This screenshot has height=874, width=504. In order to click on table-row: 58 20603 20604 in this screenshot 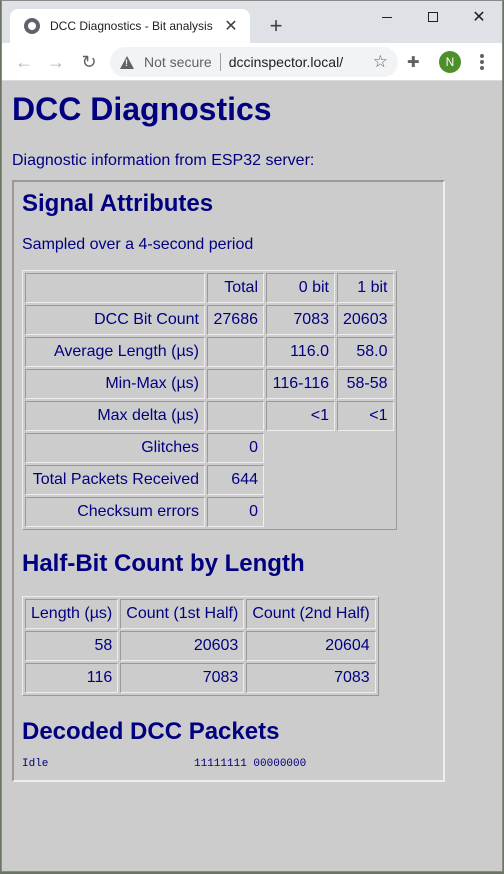, I will do `click(200, 646)`.